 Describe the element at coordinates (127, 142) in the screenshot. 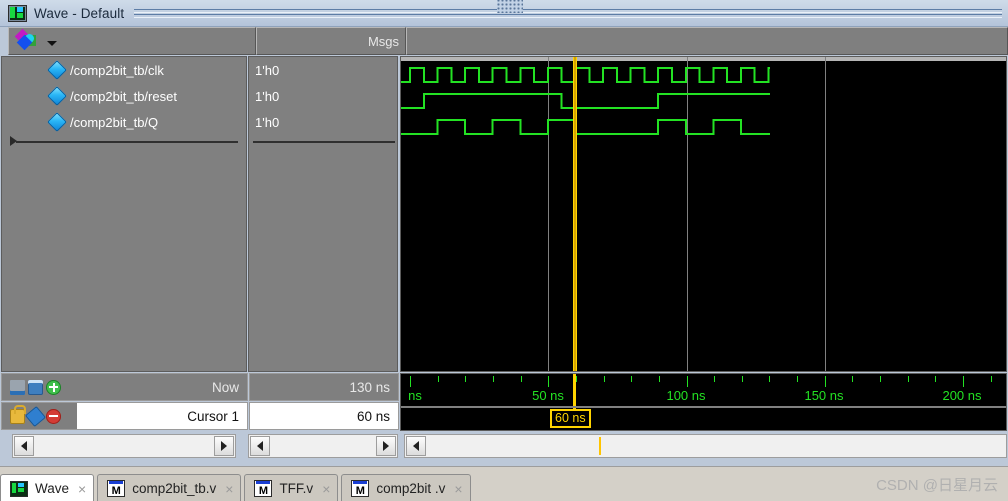

I see `signal-group-divider` at that location.